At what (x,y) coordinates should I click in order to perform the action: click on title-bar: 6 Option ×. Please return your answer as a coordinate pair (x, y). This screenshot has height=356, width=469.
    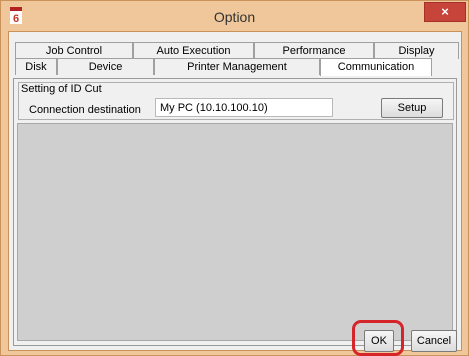
    Looking at the image, I should click on (234, 16).